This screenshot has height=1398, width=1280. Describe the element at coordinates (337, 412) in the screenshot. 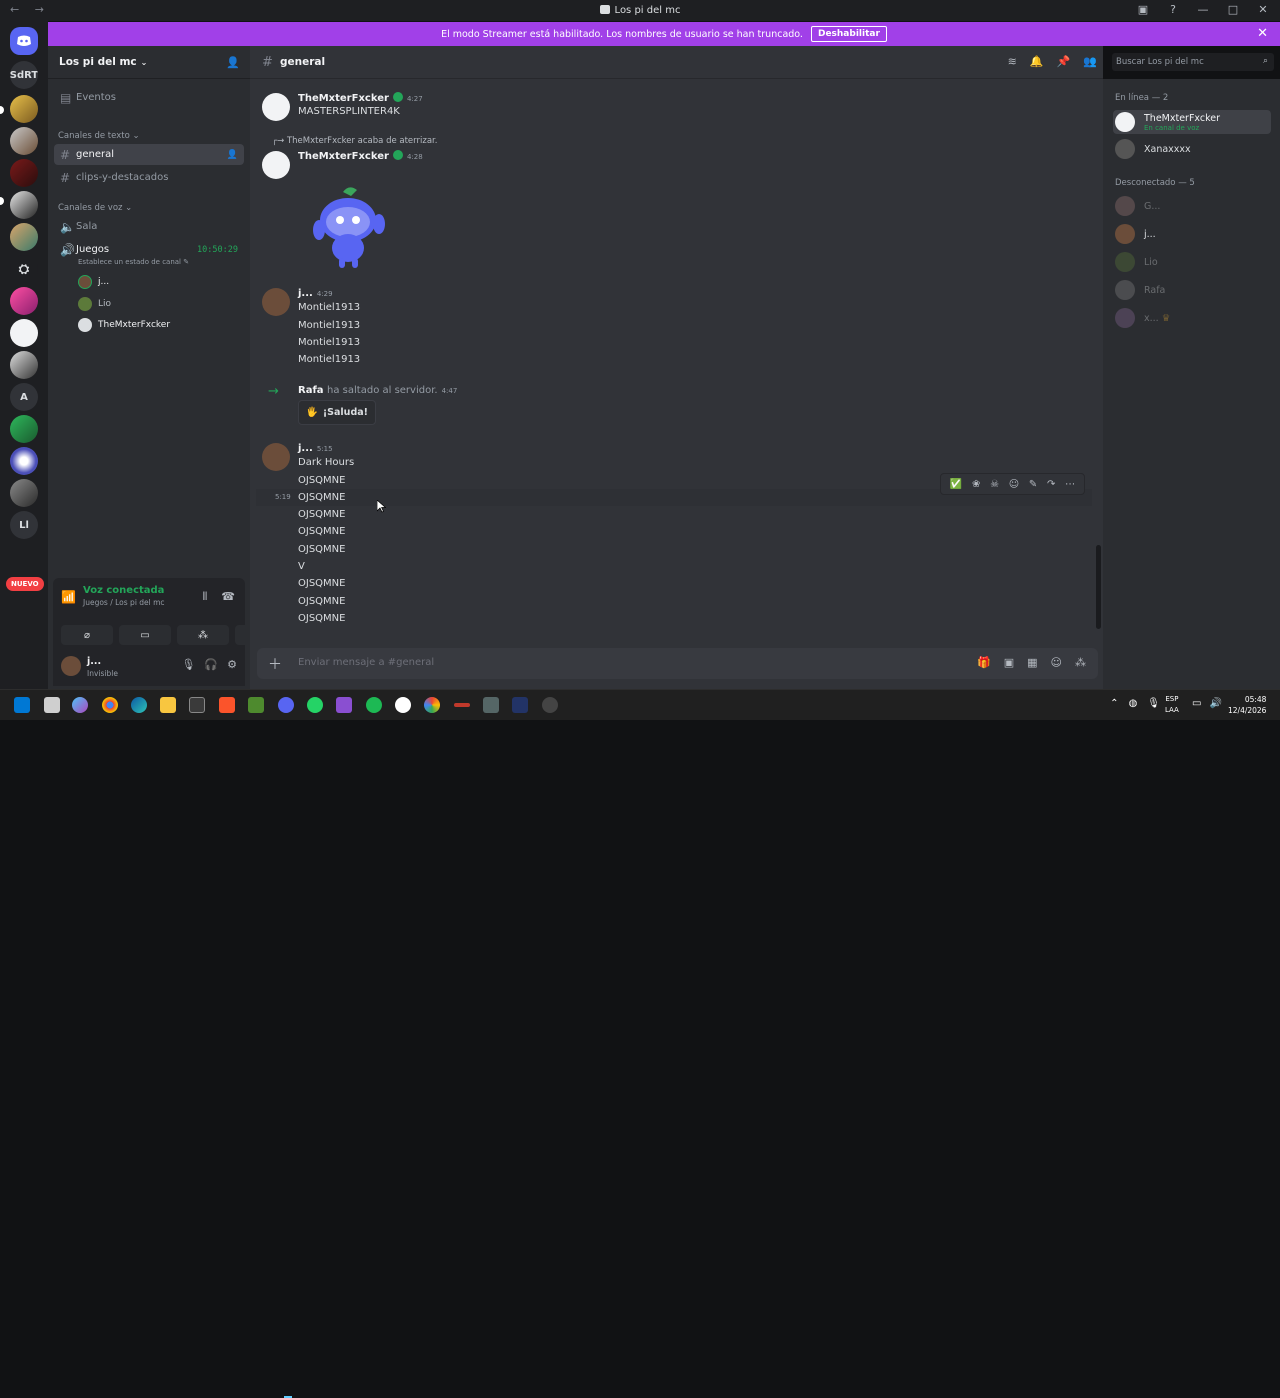

I see `wave-button: 🖐 ¡Saluda!` at that location.